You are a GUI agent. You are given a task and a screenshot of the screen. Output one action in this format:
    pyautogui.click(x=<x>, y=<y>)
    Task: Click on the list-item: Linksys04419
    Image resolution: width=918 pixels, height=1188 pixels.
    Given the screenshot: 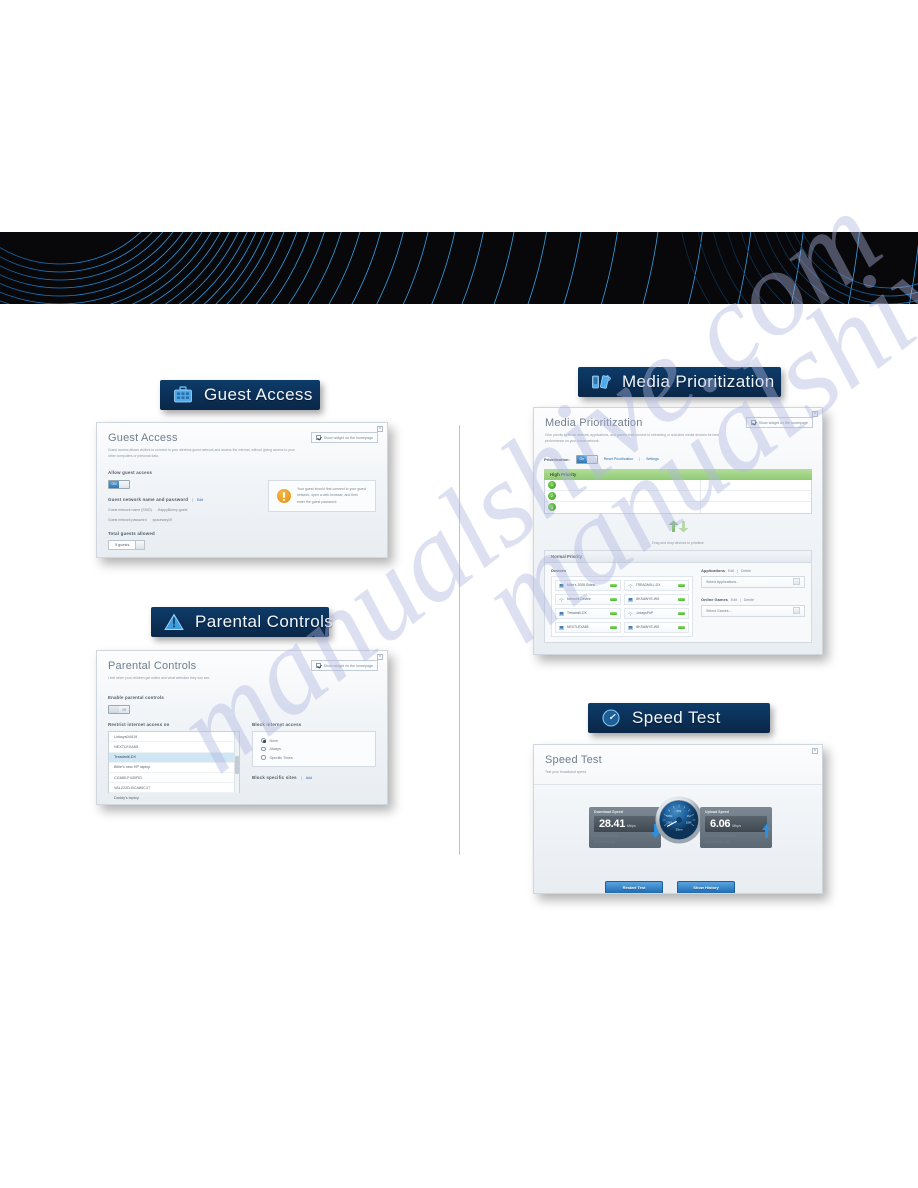 What is the action you would take?
    pyautogui.click(x=174, y=737)
    